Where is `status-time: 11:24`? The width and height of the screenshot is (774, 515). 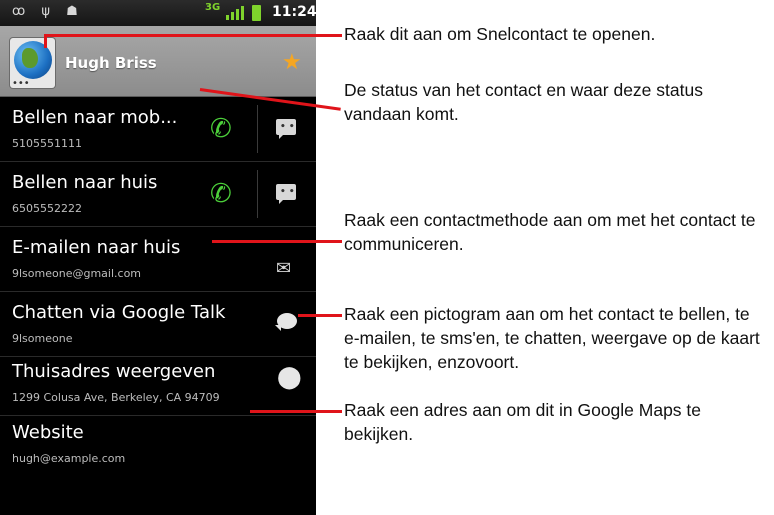 status-time: 11:24 is located at coordinates (294, 12).